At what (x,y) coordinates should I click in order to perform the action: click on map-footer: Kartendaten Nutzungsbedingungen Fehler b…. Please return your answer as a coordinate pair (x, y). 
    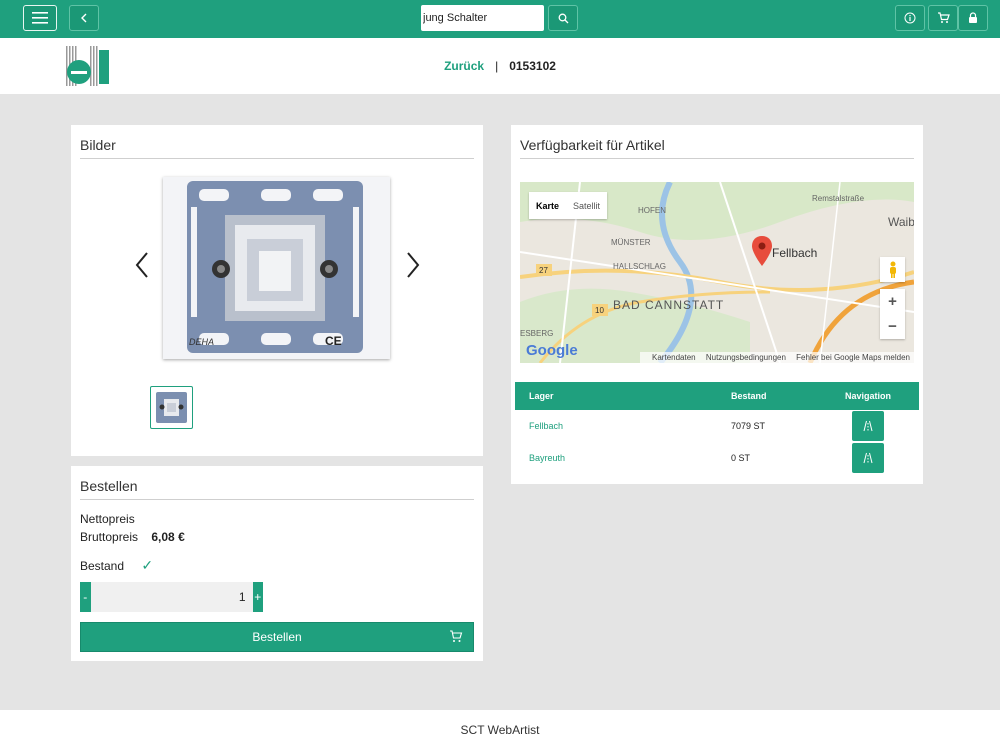
    Looking at the image, I should click on (777, 357).